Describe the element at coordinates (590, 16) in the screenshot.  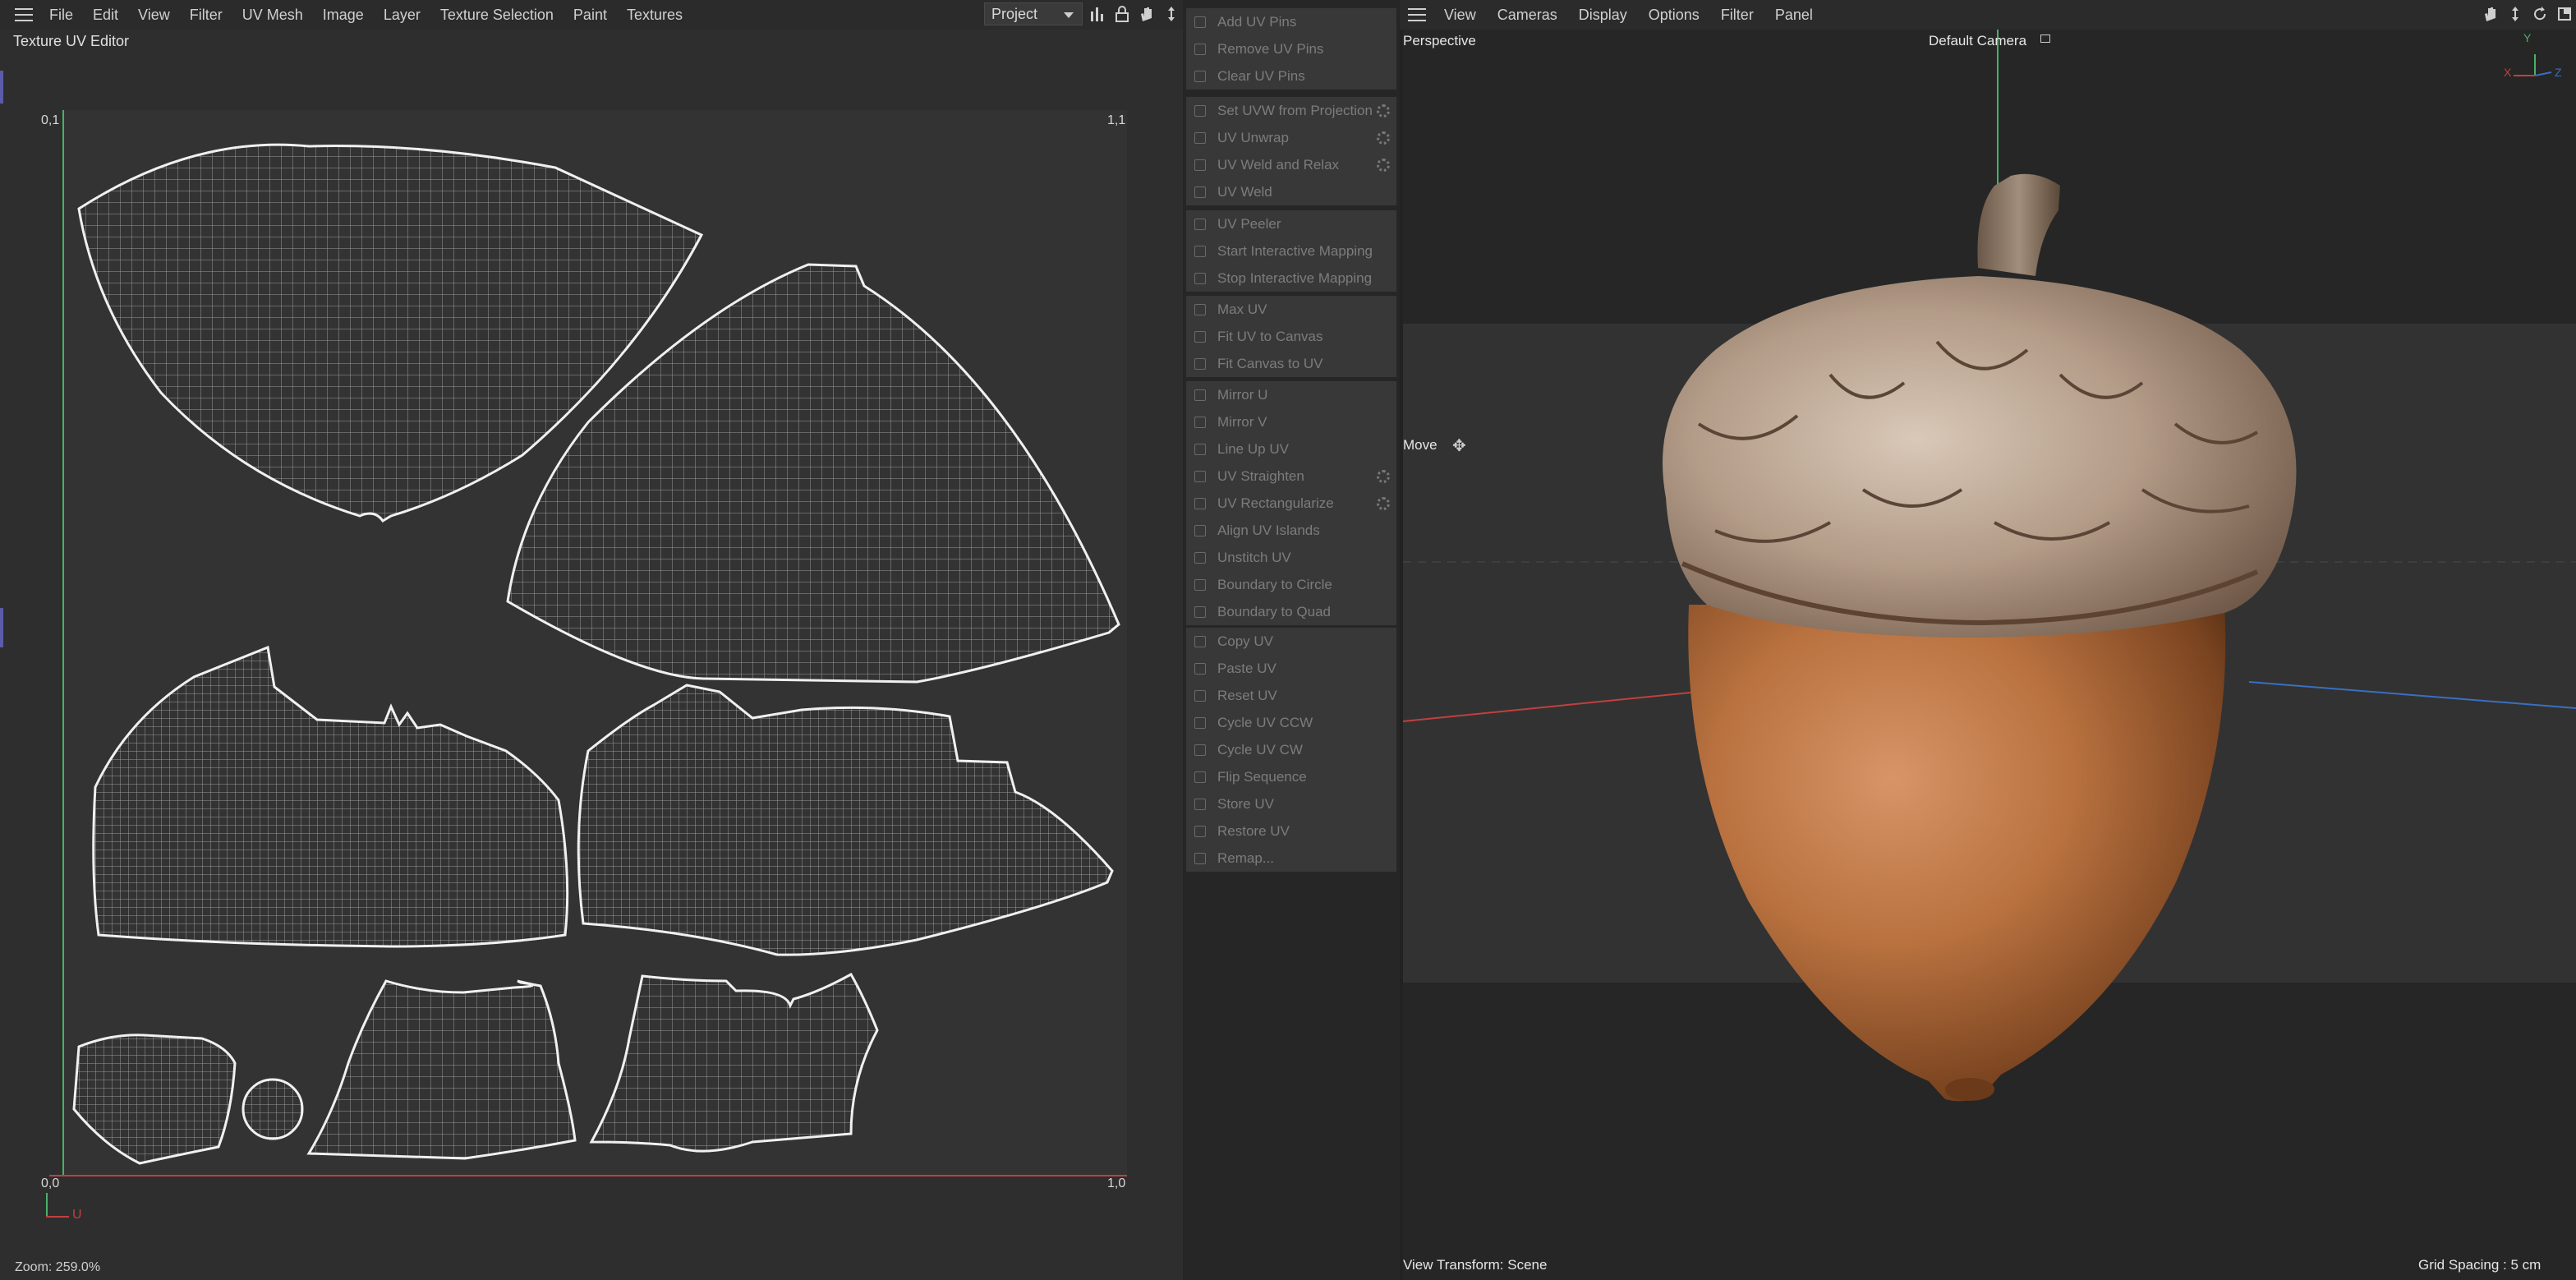
I see `menu-paint: Paint` at that location.